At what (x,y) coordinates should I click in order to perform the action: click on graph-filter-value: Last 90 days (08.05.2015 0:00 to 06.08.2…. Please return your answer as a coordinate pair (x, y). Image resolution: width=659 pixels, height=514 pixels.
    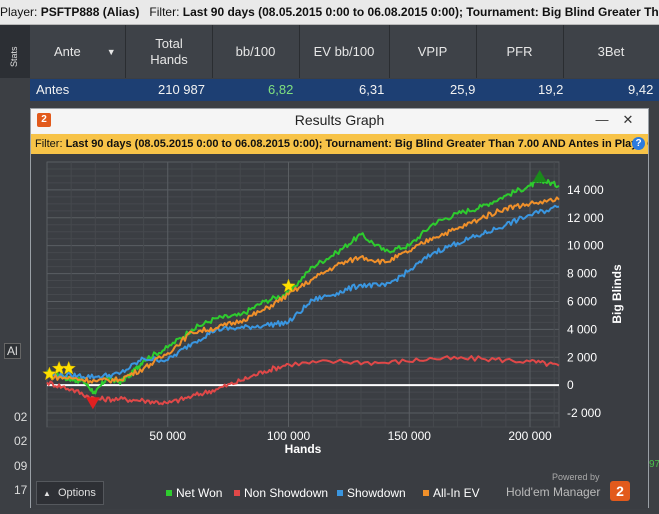
    Looking at the image, I should click on (357, 144).